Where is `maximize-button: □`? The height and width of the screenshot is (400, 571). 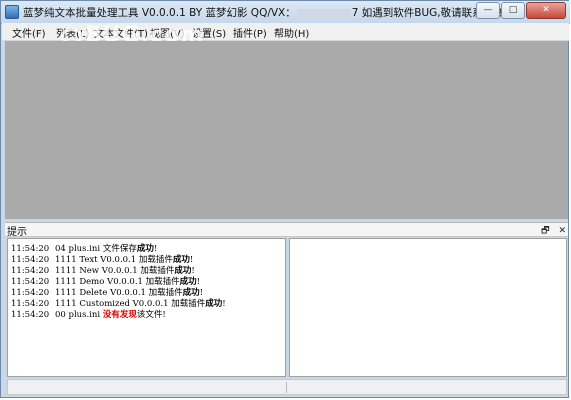
maximize-button: □ is located at coordinates (513, 10).